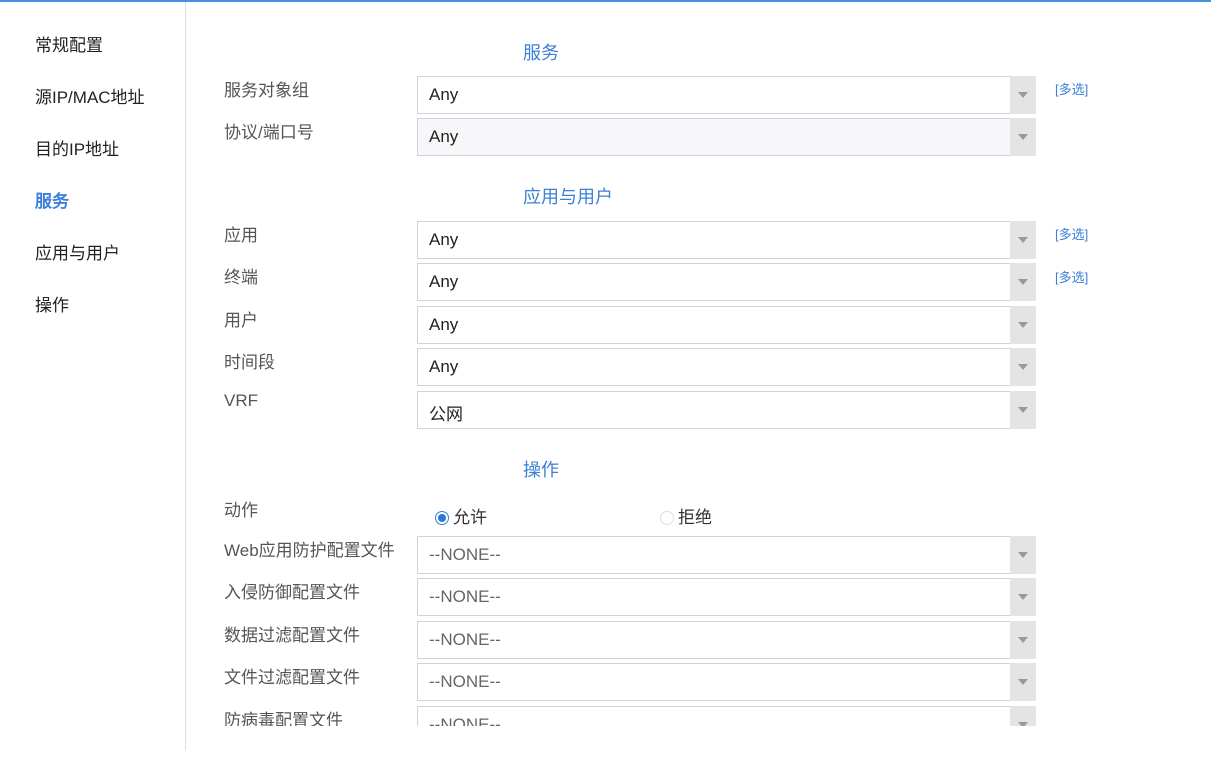  What do you see at coordinates (541, 470) in the screenshot?
I see `section-title-action: 操作` at bounding box center [541, 470].